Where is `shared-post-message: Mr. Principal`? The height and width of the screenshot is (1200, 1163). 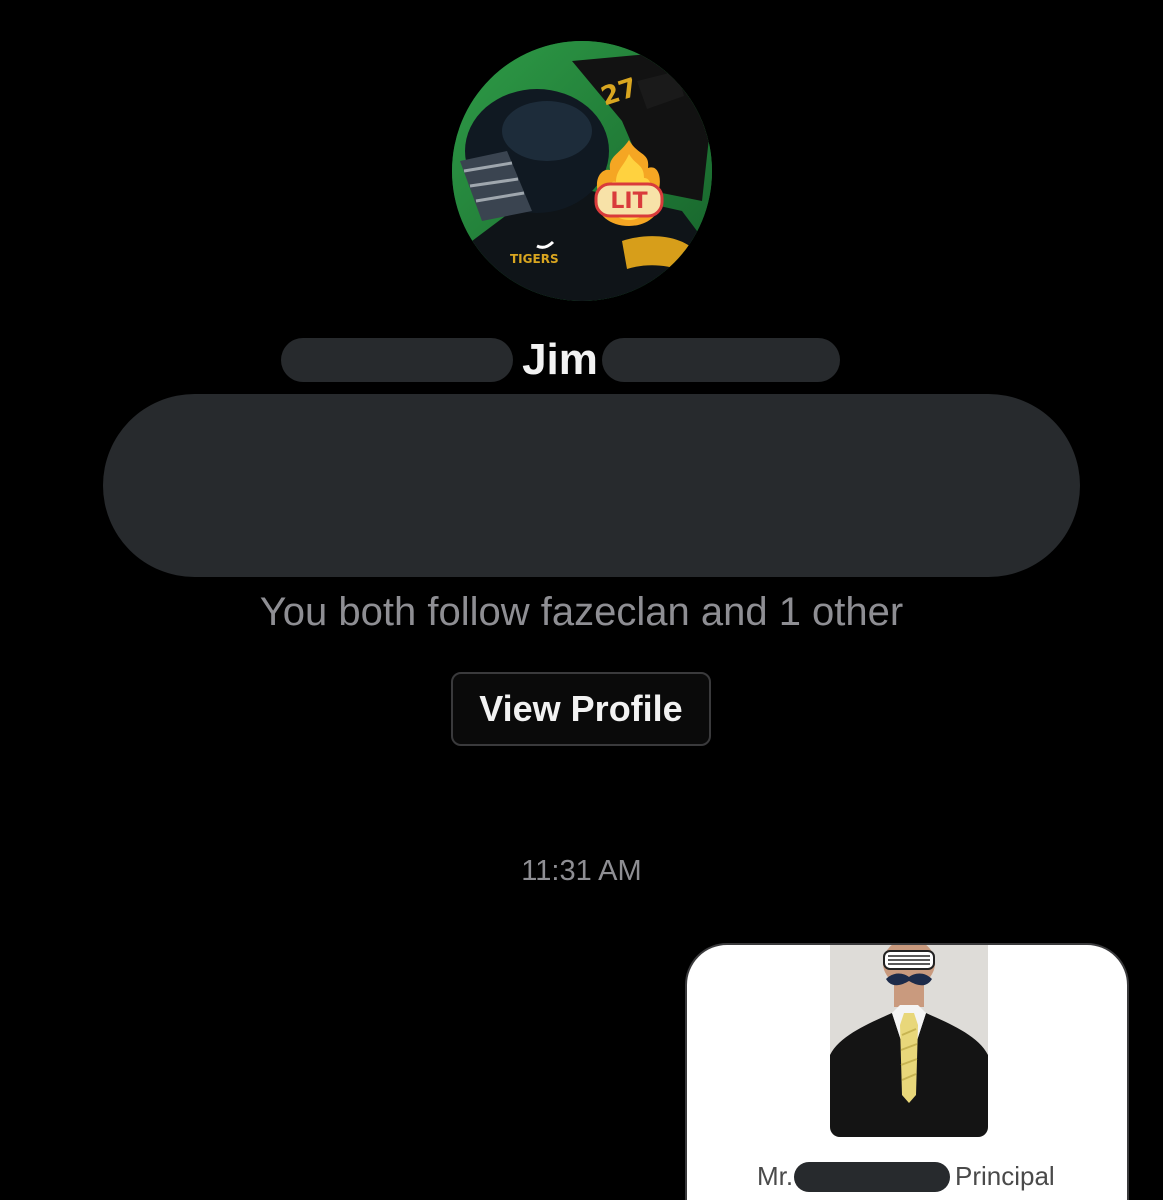 shared-post-message: Mr. Principal is located at coordinates (907, 1071).